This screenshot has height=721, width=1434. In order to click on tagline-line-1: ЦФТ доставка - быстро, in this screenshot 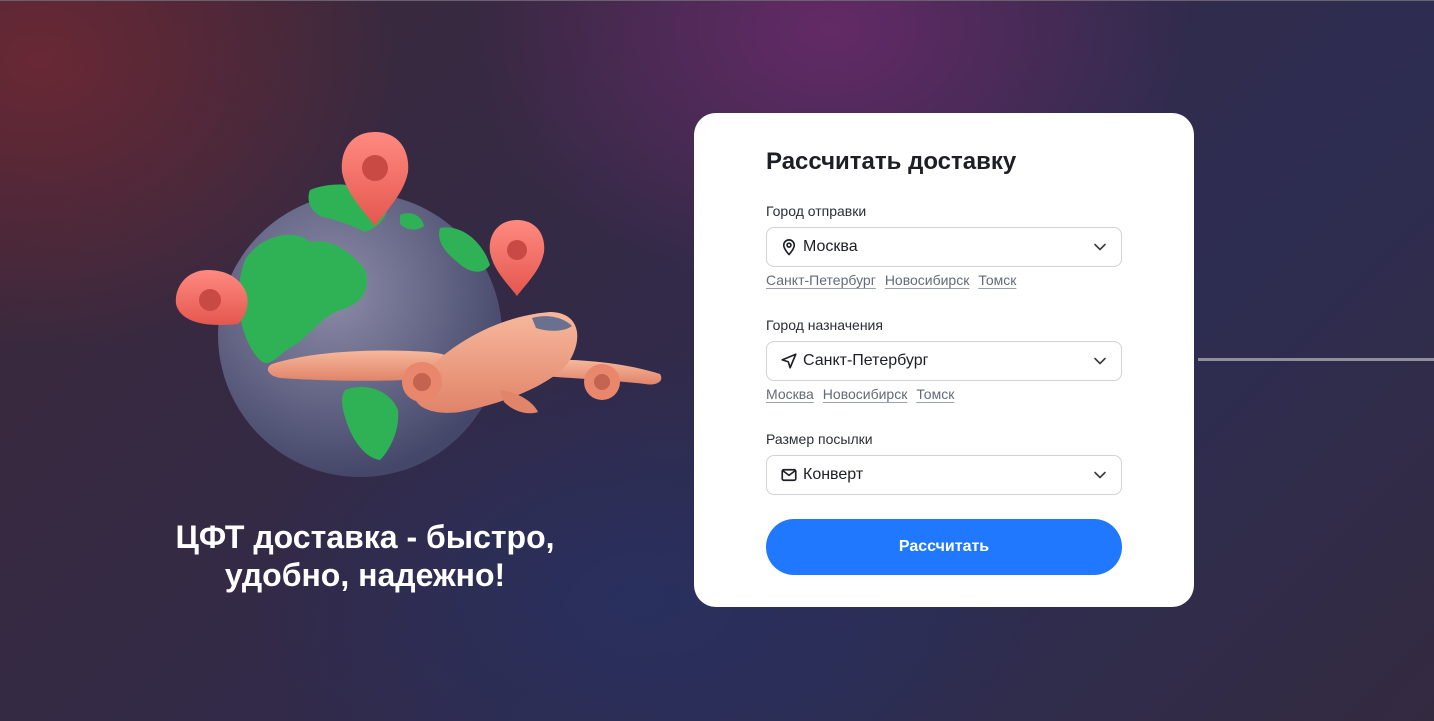, I will do `click(365, 537)`.